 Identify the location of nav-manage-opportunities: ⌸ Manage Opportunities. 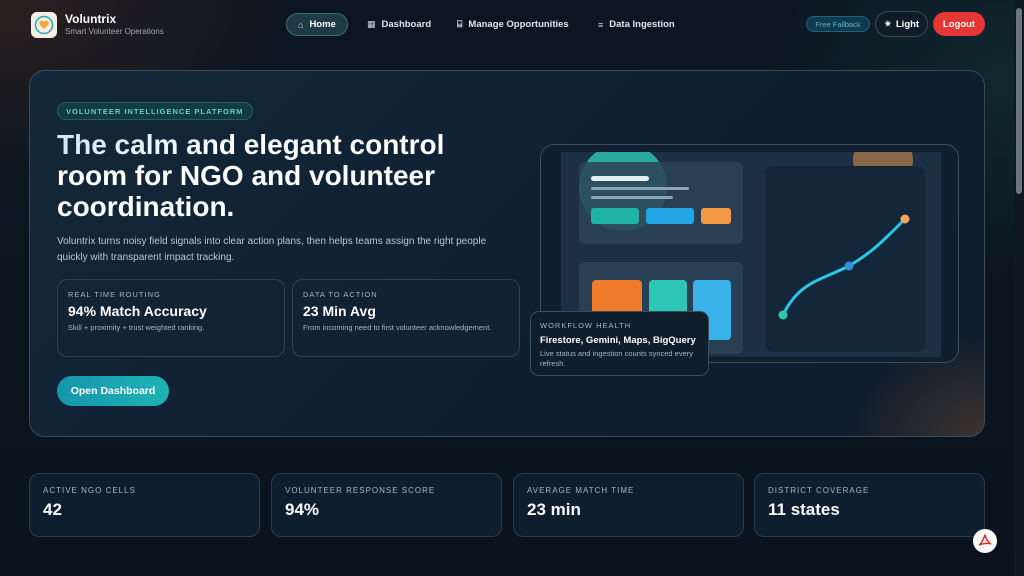
(513, 24).